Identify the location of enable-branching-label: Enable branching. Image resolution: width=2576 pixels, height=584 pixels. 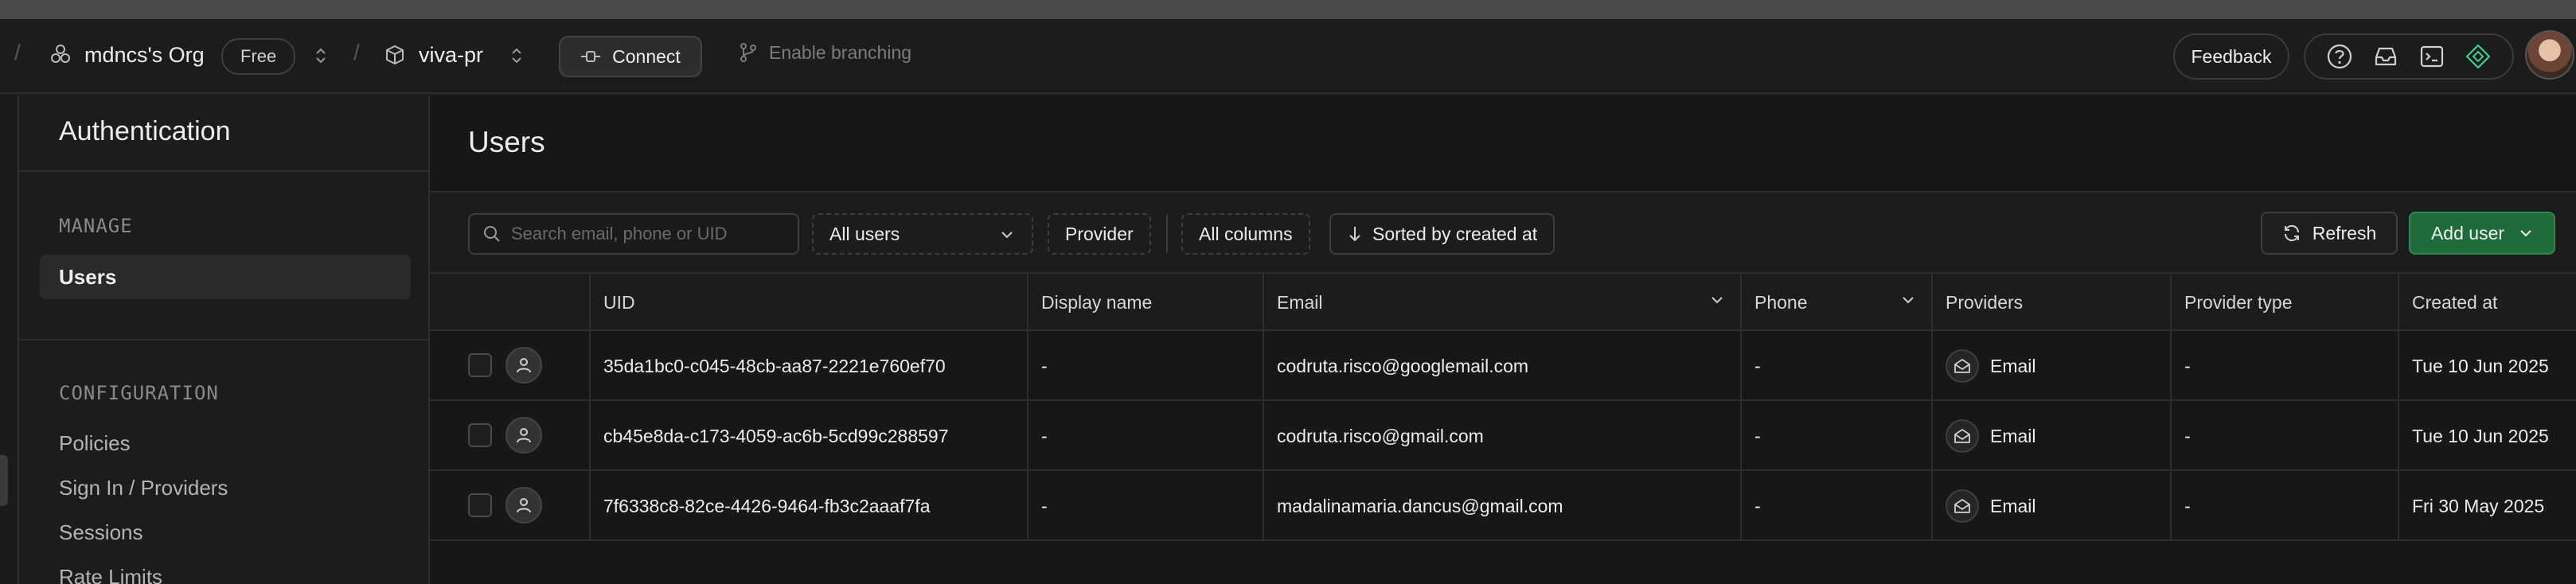
(840, 52).